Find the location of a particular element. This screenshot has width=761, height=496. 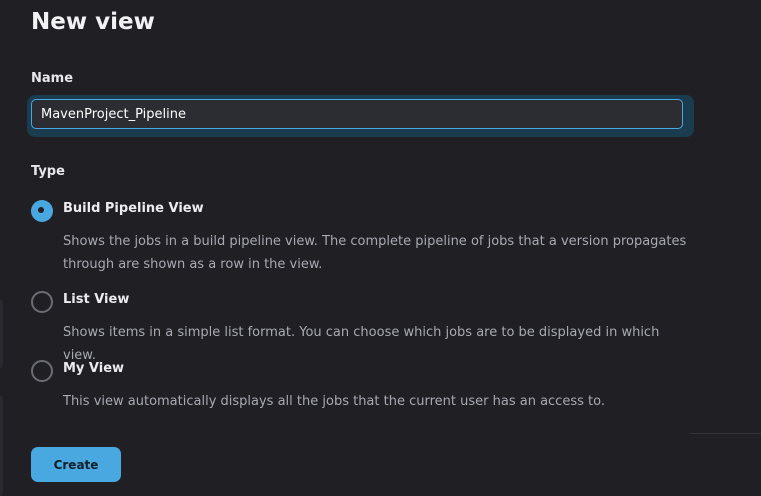

radio-my-view is located at coordinates (42, 371).